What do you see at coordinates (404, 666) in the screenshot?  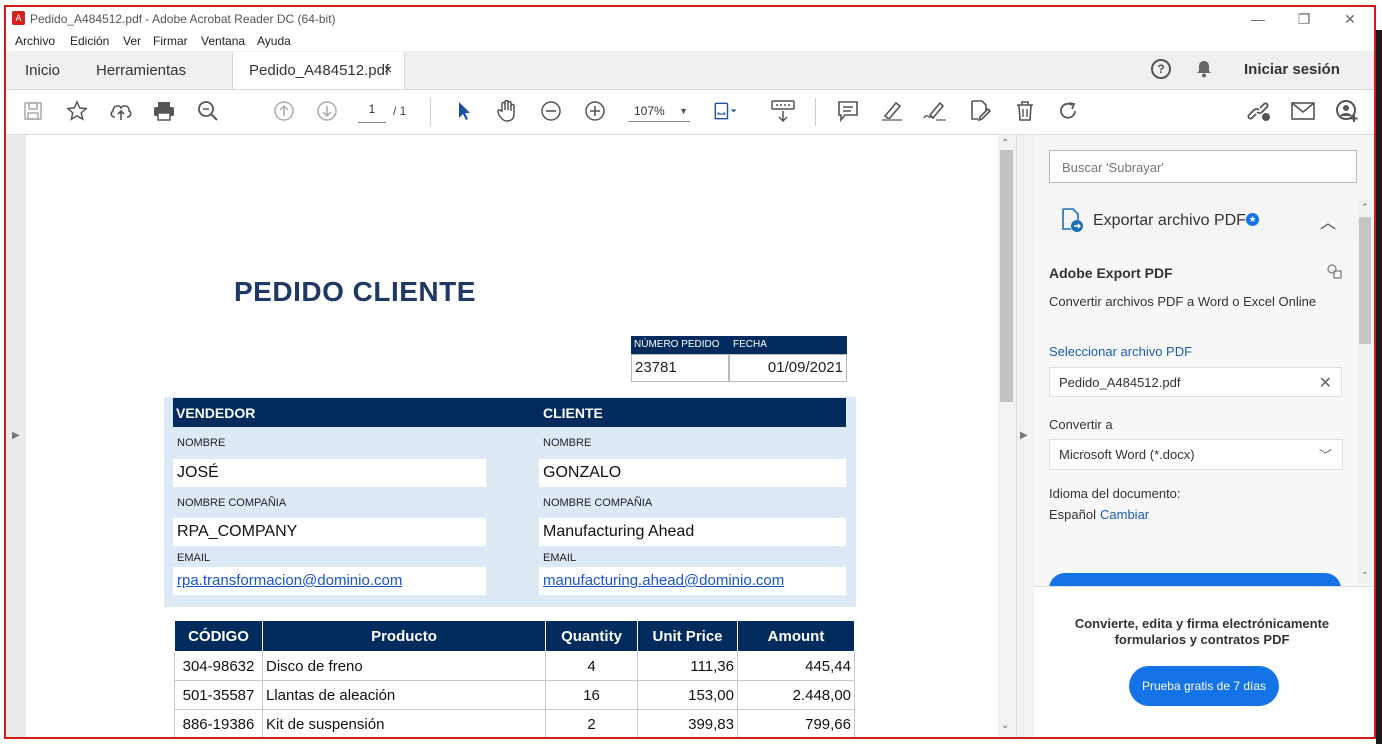 I see `cell-product: Disco de freno` at bounding box center [404, 666].